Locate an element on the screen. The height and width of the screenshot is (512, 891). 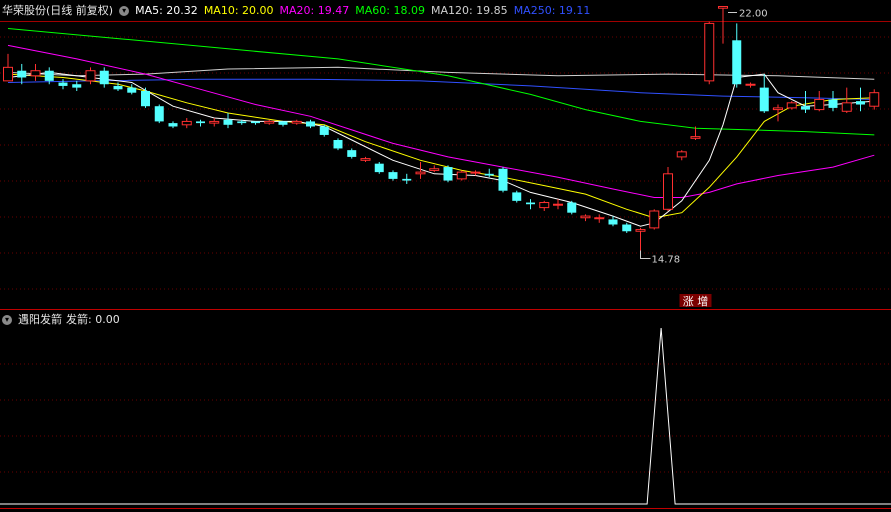
ma10-label: MA10: 20.00 is located at coordinates (238, 10).